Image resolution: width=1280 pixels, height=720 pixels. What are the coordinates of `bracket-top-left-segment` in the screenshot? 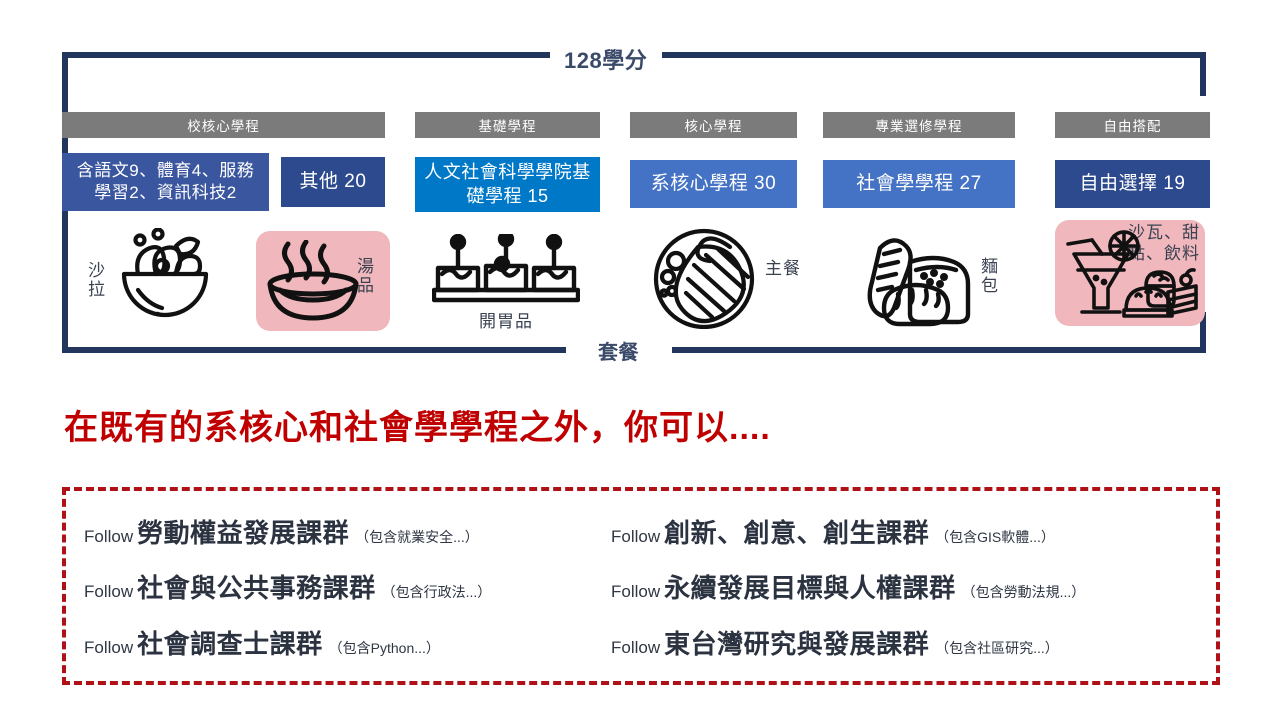 It's located at (306, 55).